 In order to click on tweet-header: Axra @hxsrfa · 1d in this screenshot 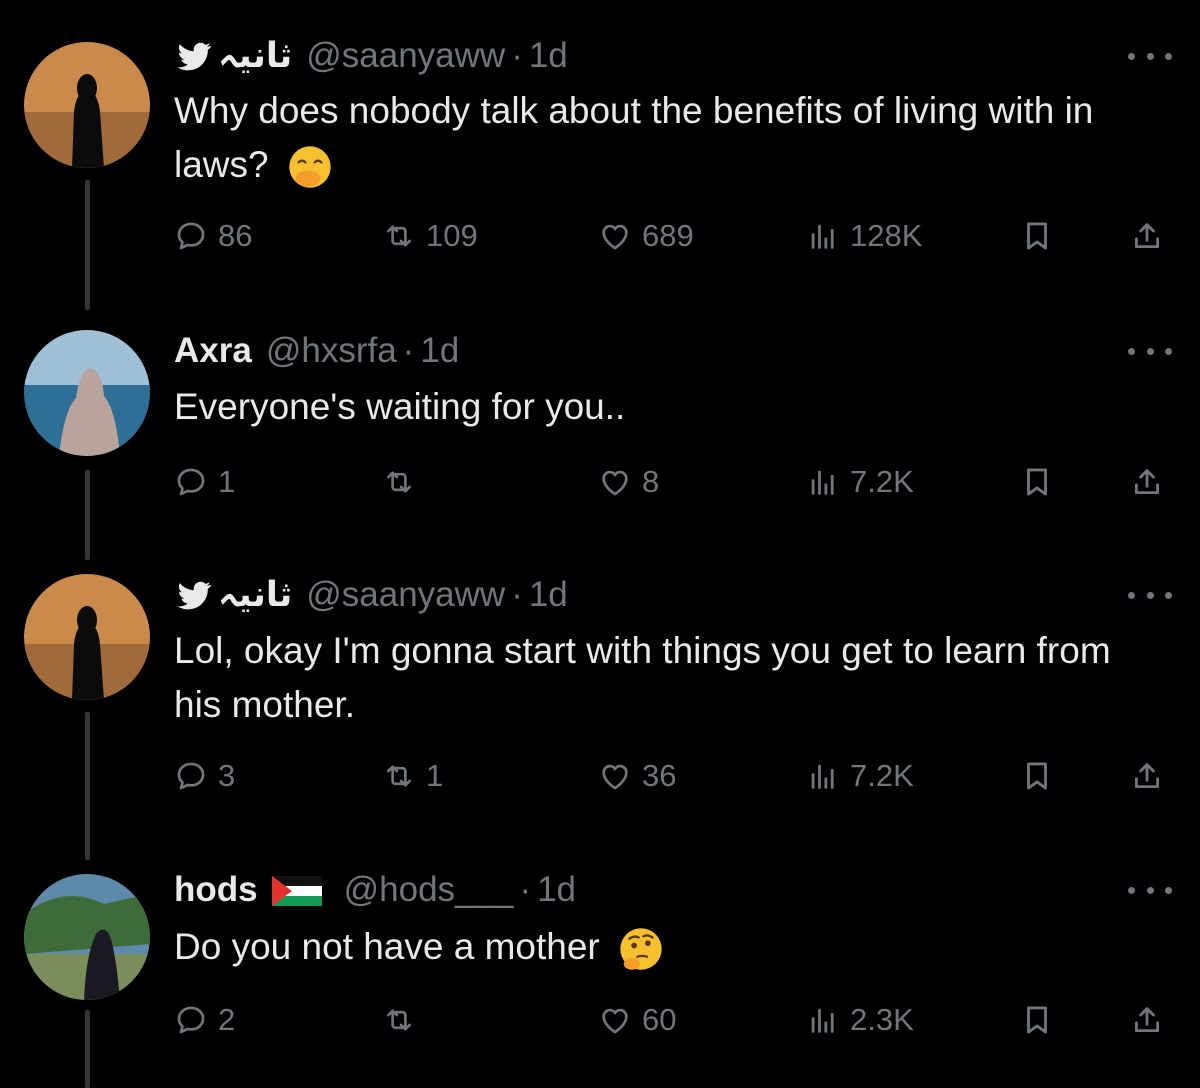, I will do `click(316, 351)`.